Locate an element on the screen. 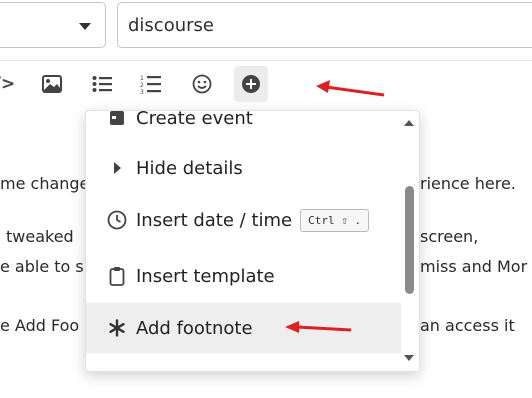  scrollbar-thumb is located at coordinates (409, 240).